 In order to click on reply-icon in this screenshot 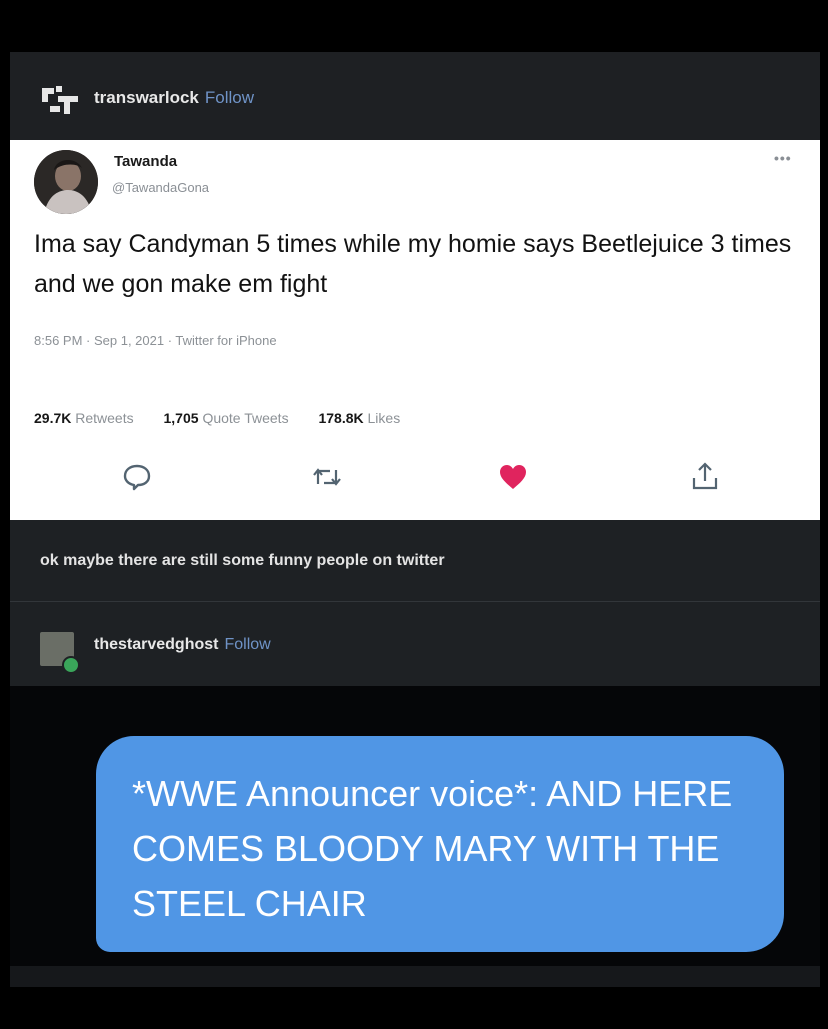, I will do `click(137, 477)`.